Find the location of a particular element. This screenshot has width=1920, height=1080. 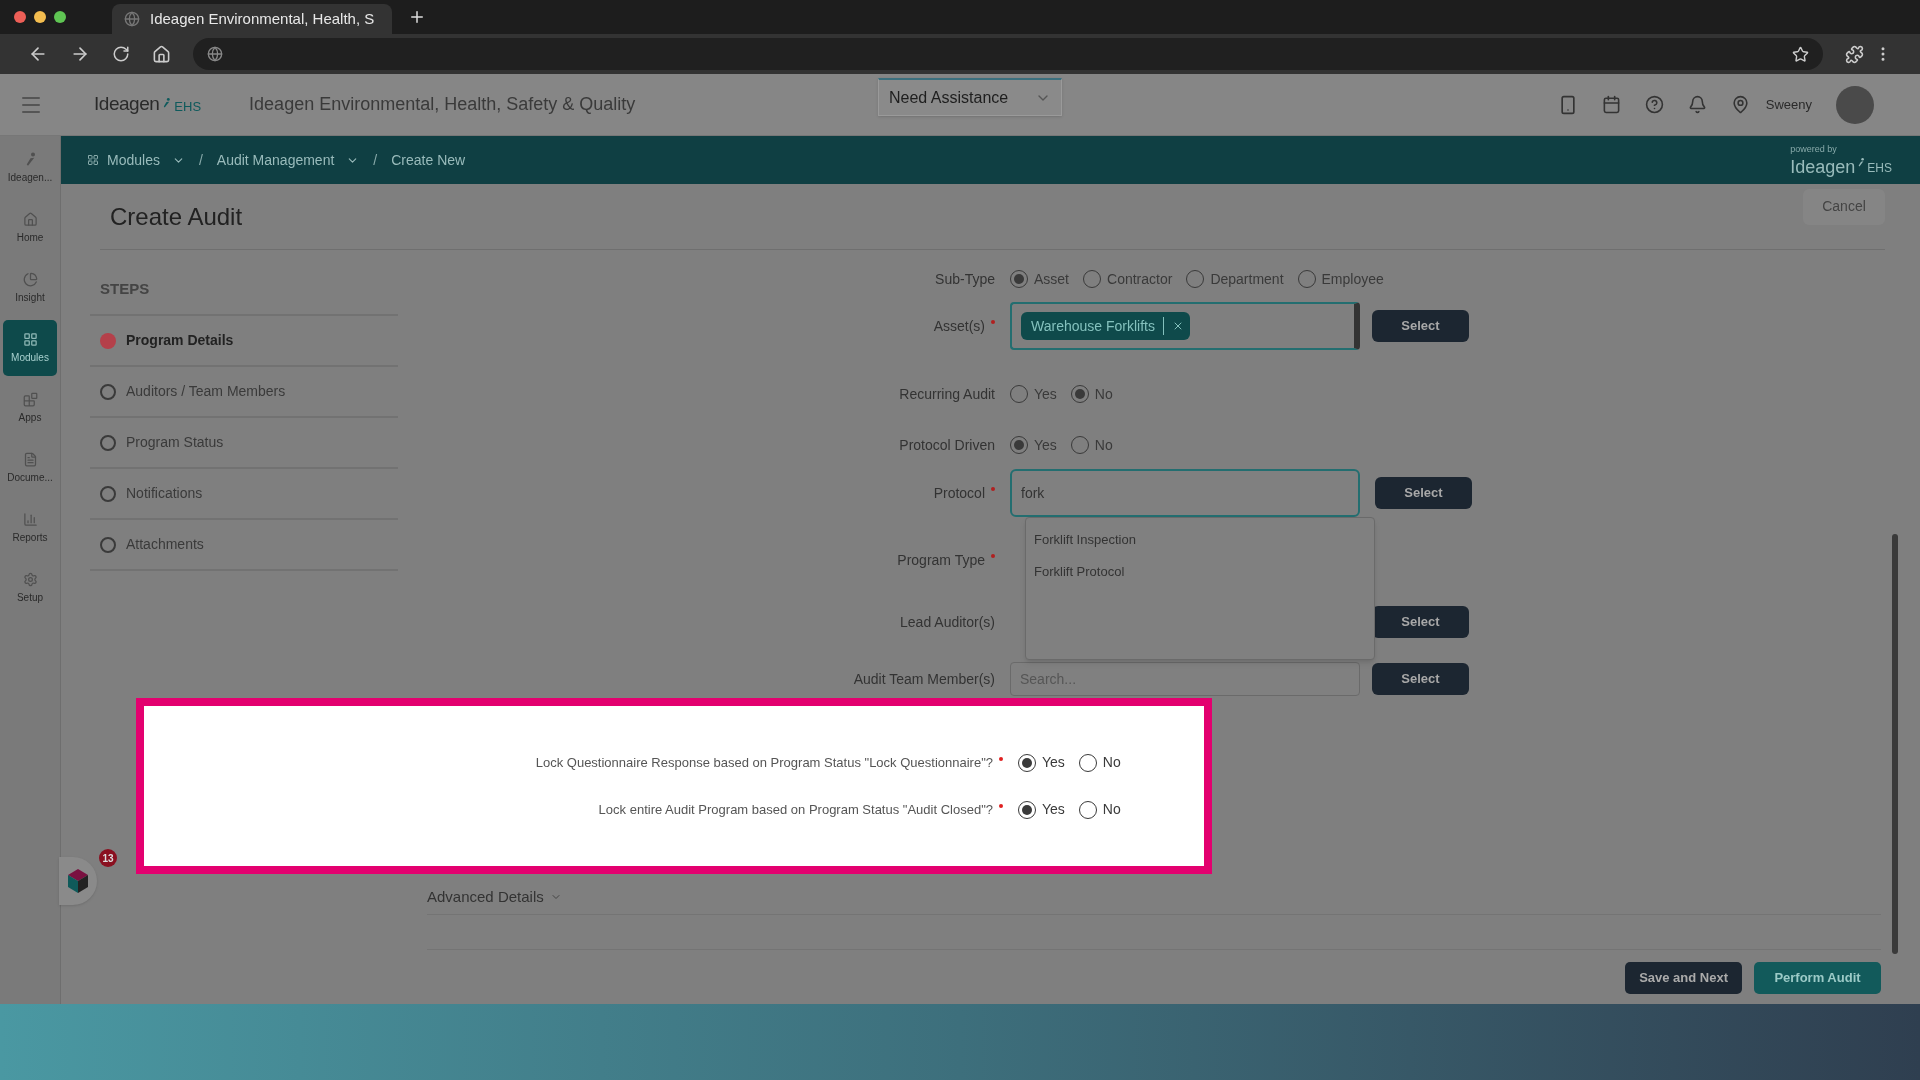

app-title: Ideagen Environmental, Health, Safety & Quality is located at coordinates (442, 104).